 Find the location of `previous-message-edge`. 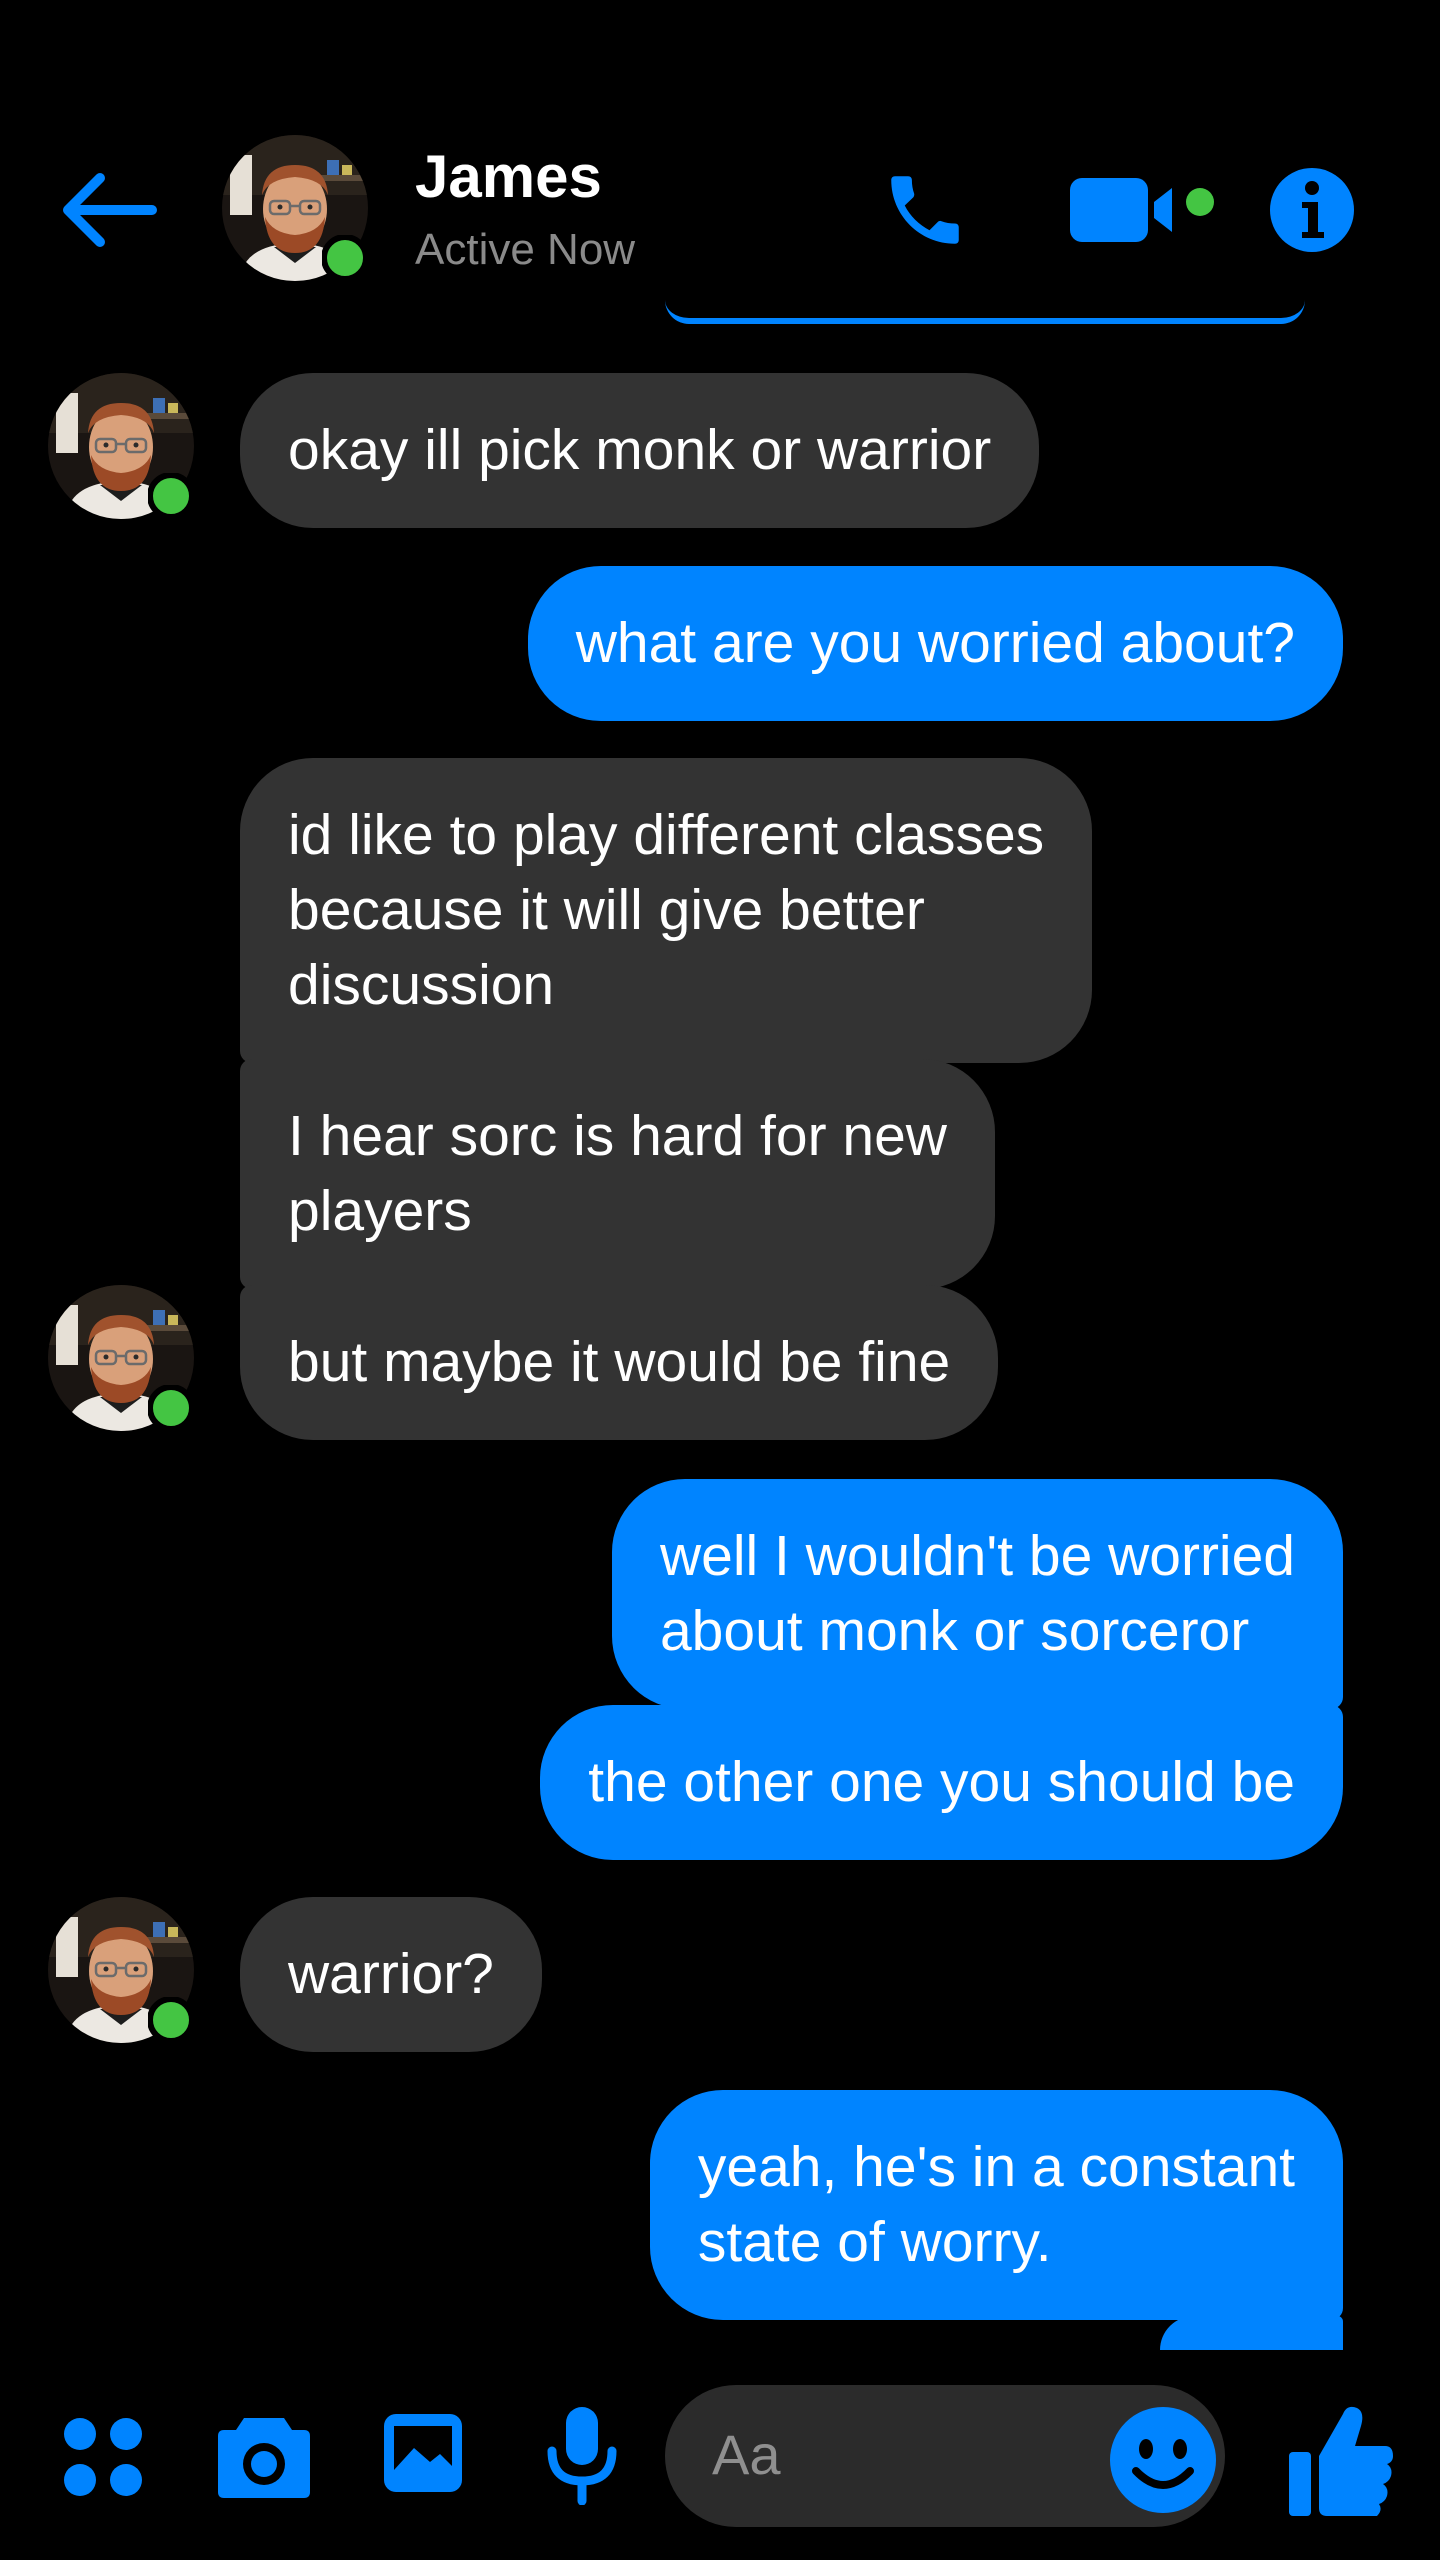

previous-message-edge is located at coordinates (985, 312).